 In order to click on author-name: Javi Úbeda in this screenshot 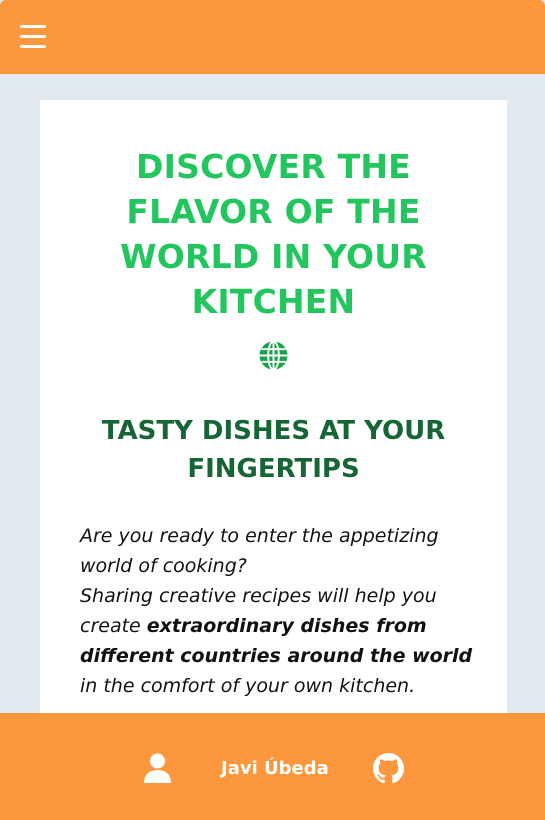, I will do `click(275, 768)`.